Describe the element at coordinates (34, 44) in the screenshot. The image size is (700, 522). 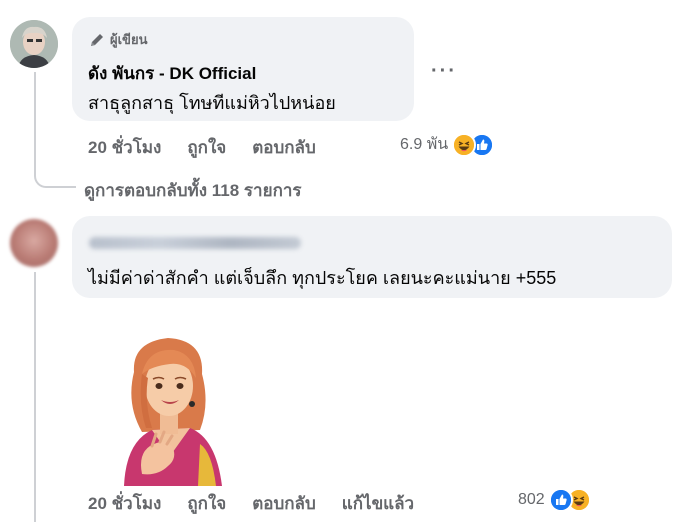
I see `author-avatar` at that location.